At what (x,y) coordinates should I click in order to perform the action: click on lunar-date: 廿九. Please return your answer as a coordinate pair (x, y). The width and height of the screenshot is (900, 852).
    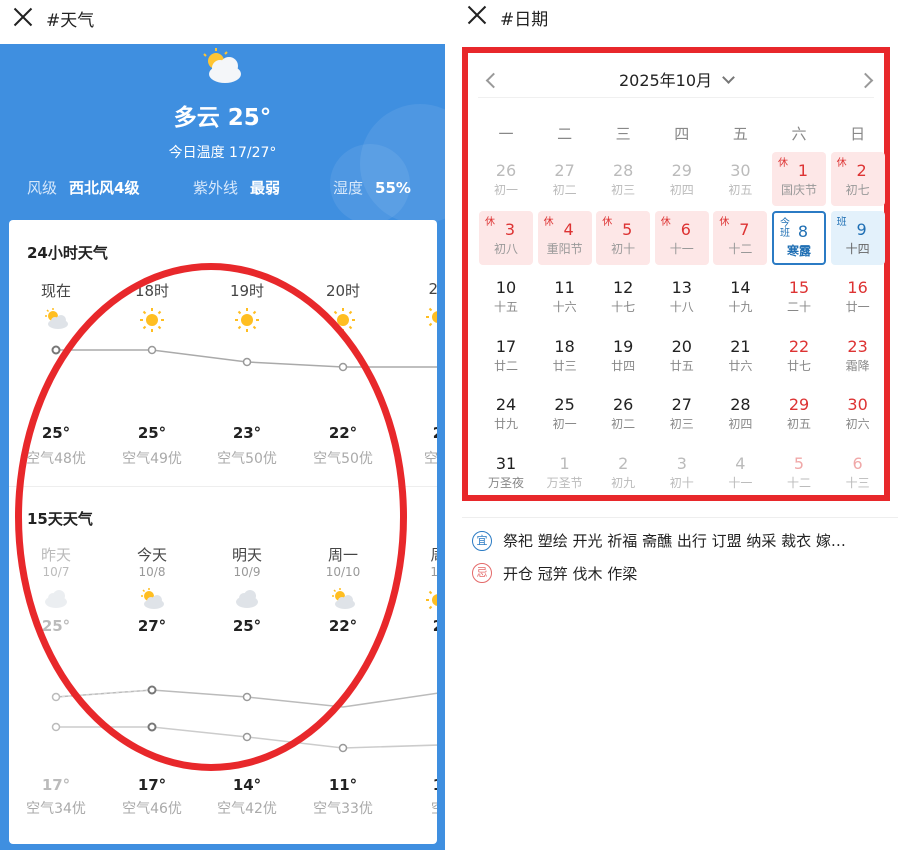
    Looking at the image, I should click on (505, 424).